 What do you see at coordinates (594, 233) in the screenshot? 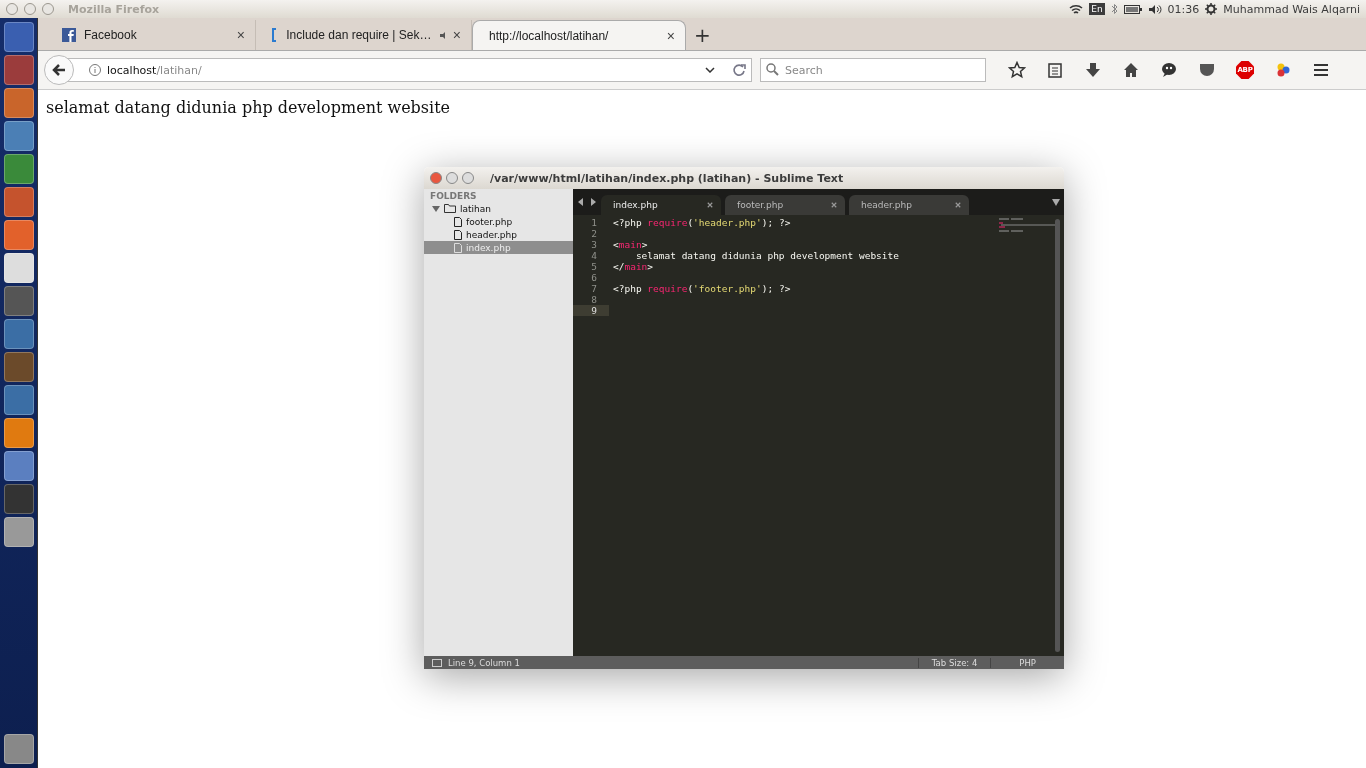
I see `line-number: 2` at bounding box center [594, 233].